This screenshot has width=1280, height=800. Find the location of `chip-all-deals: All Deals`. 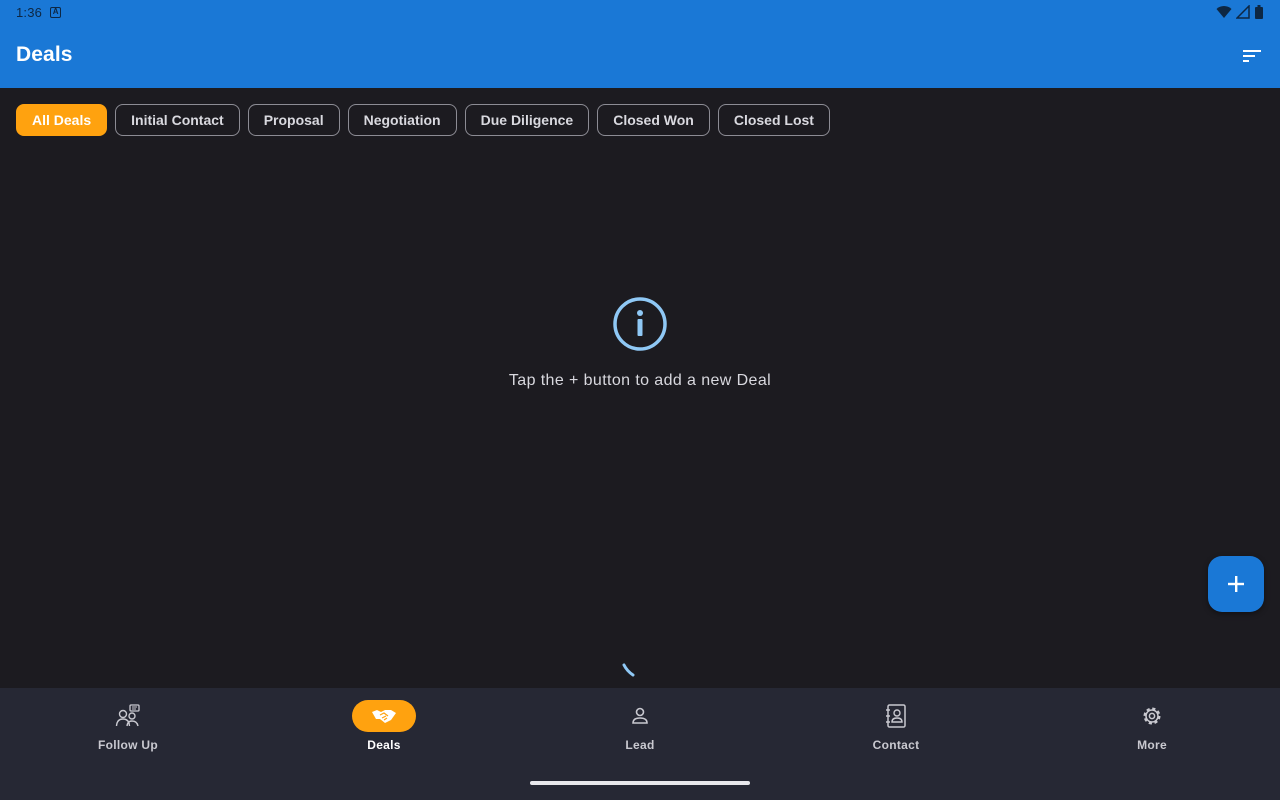

chip-all-deals: All Deals is located at coordinates (62, 120).